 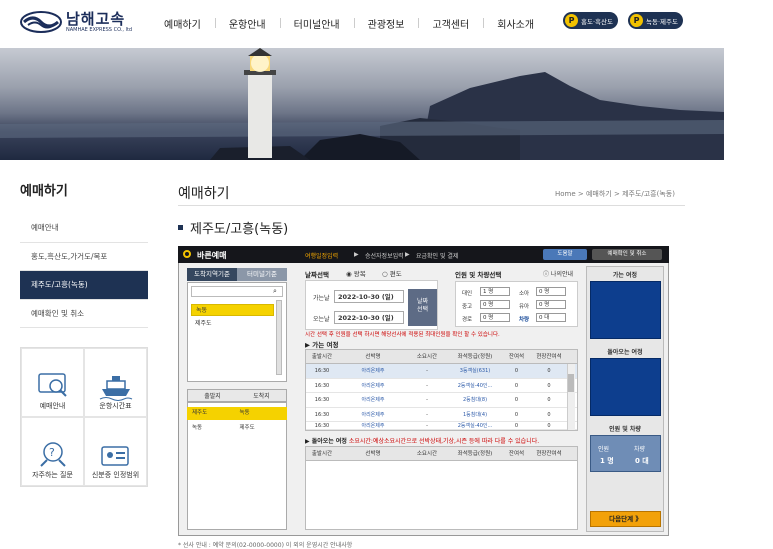 I want to click on route-header: 출발지 도착지, so click(x=237, y=395).